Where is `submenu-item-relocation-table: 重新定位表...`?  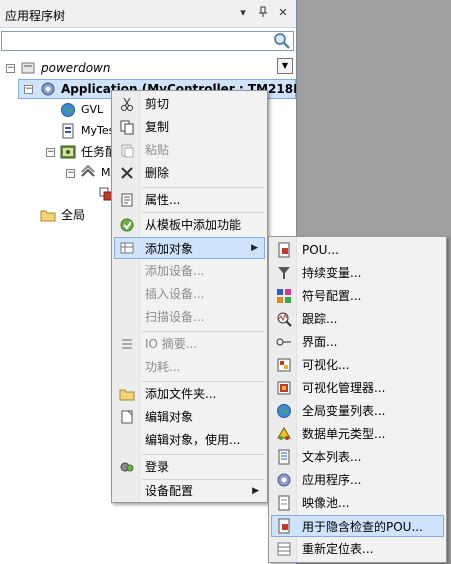
submenu-item-relocation-table: 重新定位表... is located at coordinates (357, 549).